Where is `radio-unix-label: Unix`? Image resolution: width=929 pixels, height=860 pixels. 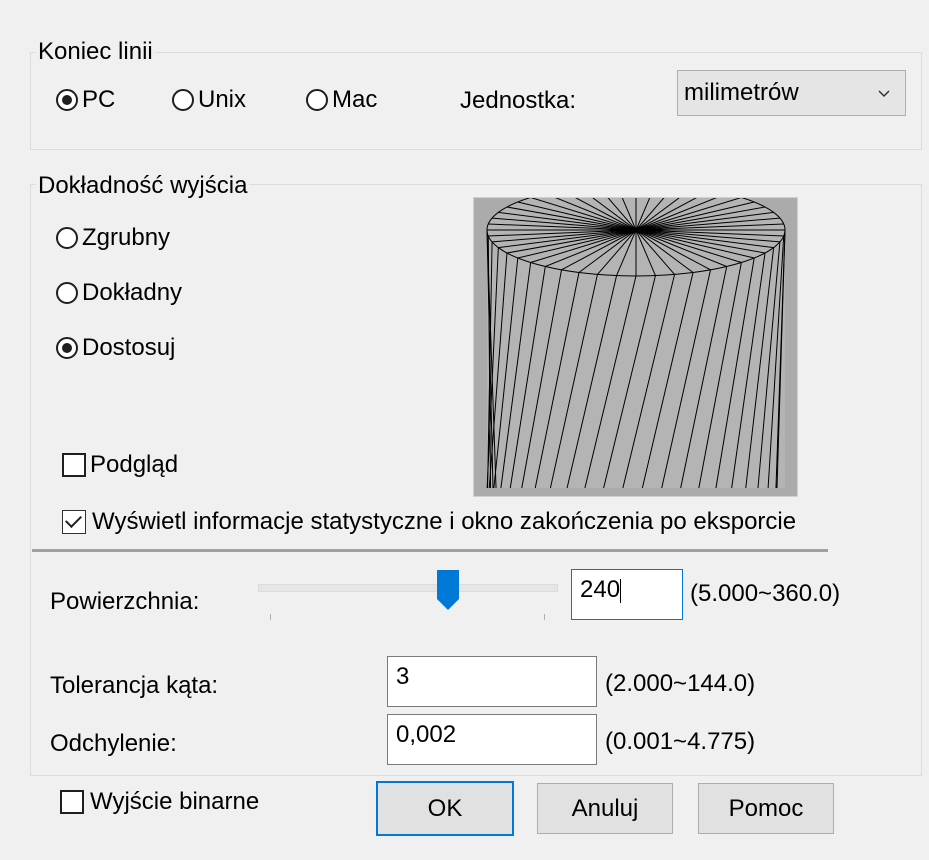
radio-unix-label: Unix is located at coordinates (222, 99).